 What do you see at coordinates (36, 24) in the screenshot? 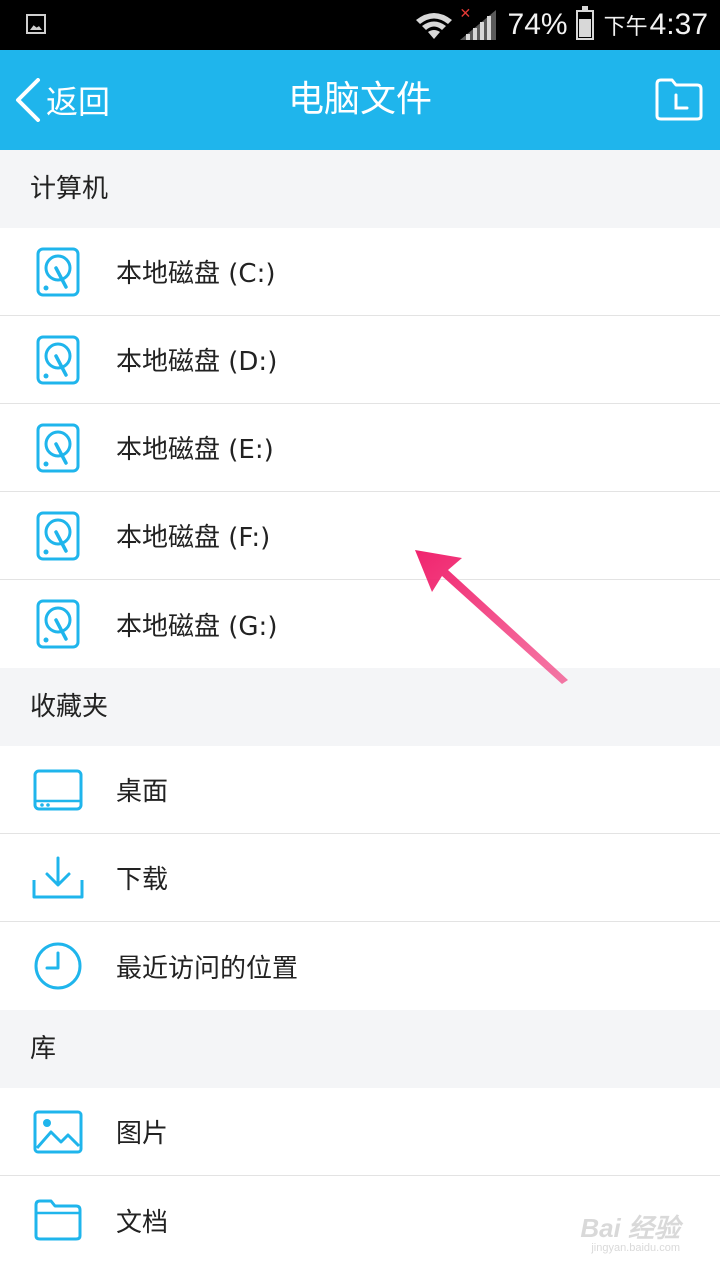
I see `image-notification-icon` at bounding box center [36, 24].